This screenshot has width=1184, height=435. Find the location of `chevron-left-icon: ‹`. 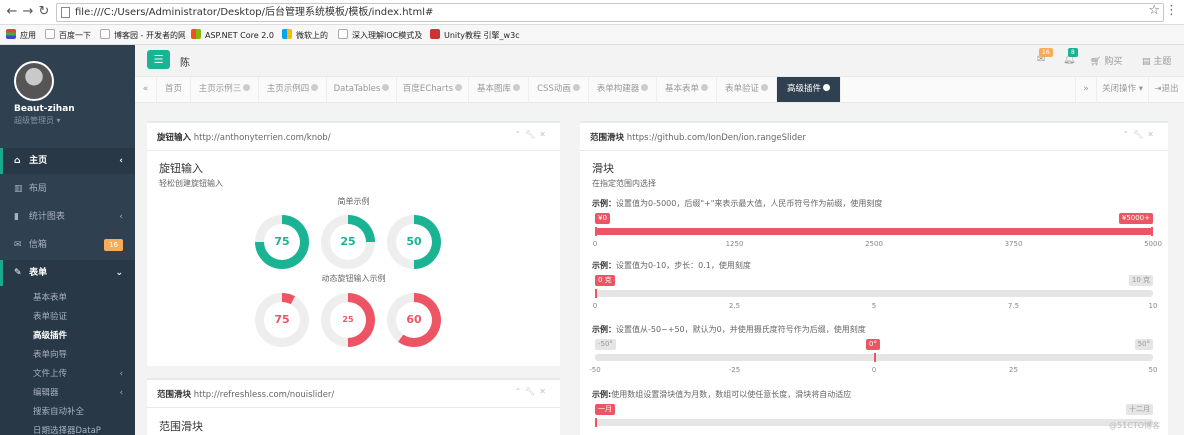

chevron-left-icon: ‹ is located at coordinates (121, 393).